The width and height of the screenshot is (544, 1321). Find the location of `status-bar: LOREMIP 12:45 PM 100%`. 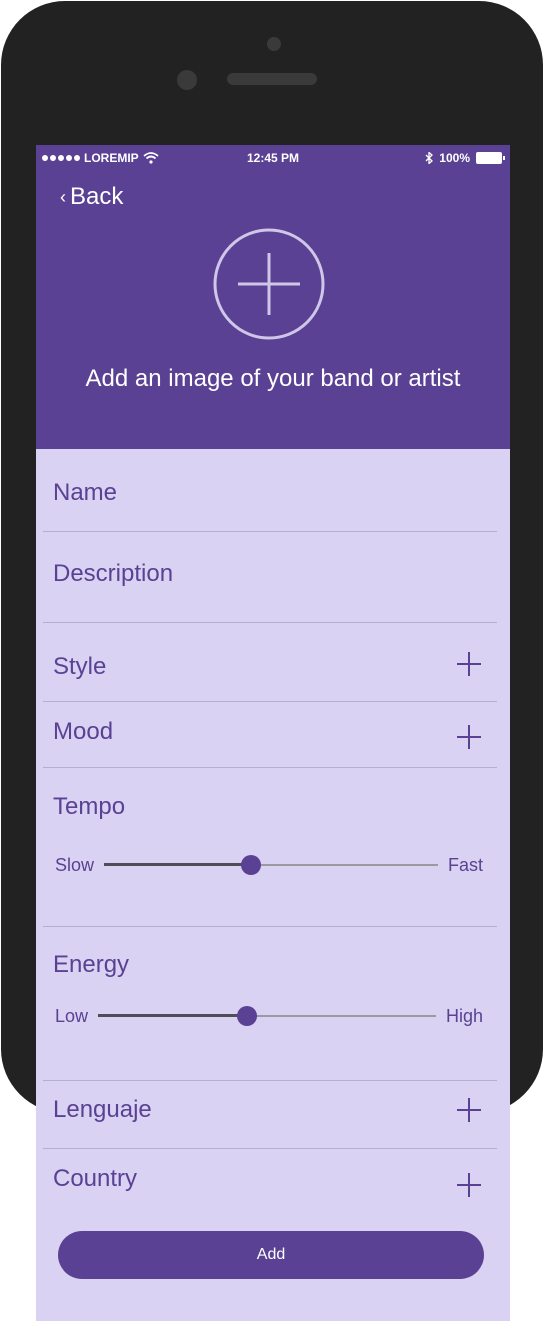

status-bar: LOREMIP 12:45 PM 100% is located at coordinates (273, 157).